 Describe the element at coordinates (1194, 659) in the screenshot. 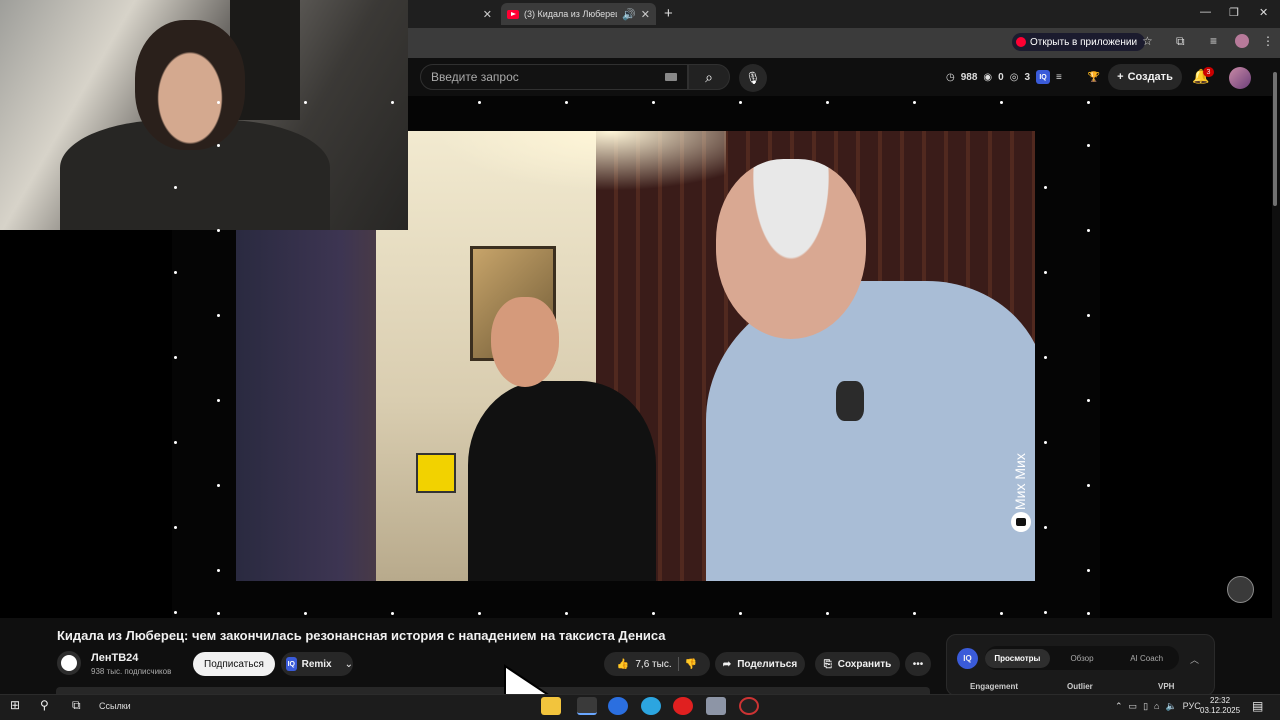

I see `chevron-up-icon: ︿` at that location.